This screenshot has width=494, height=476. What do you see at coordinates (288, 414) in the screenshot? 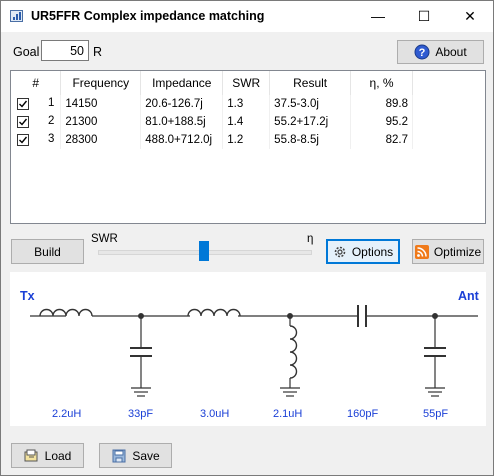
I see `component-value-label: 2.1uH` at bounding box center [288, 414].